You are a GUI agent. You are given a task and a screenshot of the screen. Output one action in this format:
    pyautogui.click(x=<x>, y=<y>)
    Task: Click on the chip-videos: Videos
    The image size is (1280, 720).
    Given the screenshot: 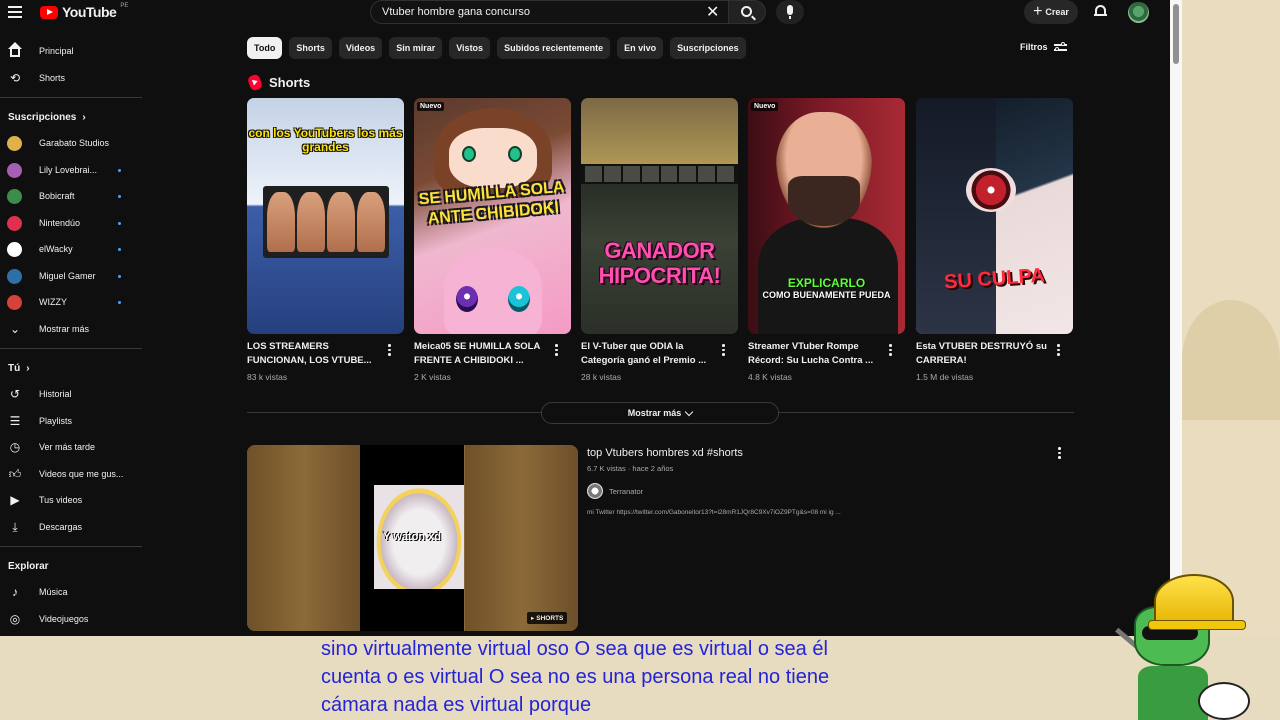 What is the action you would take?
    pyautogui.click(x=360, y=48)
    